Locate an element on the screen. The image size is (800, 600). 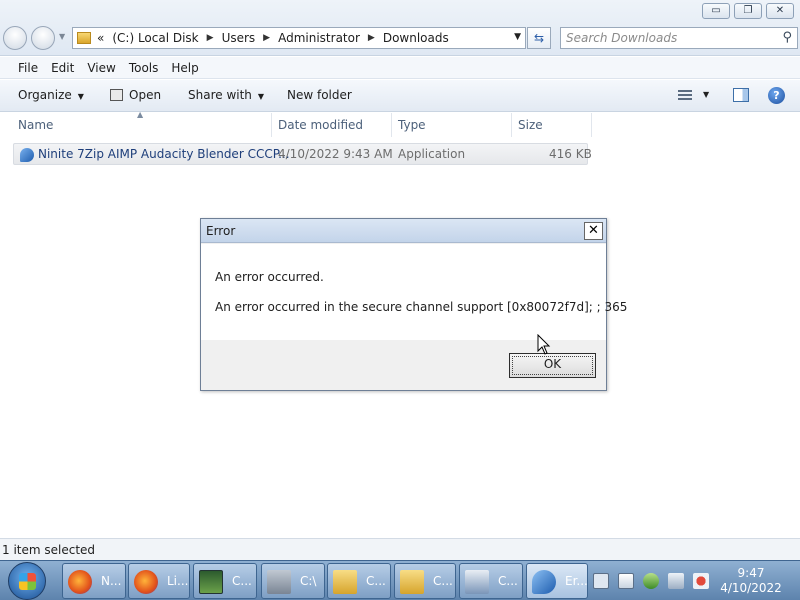
selection-status-text: 1 item selected is located at coordinates (49, 550).